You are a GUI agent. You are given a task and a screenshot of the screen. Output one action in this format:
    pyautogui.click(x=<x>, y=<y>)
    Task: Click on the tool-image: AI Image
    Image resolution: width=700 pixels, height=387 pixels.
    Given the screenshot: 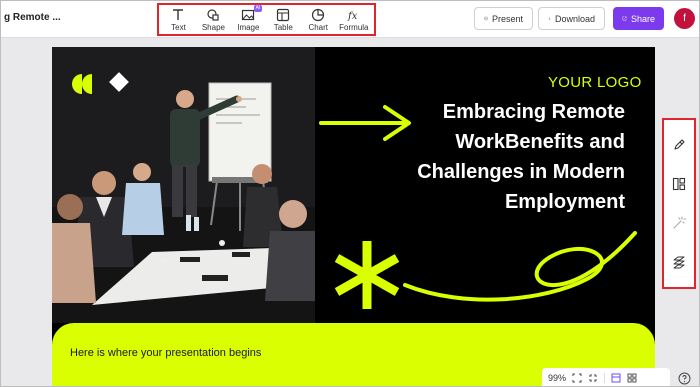 What is the action you would take?
    pyautogui.click(x=248, y=18)
    